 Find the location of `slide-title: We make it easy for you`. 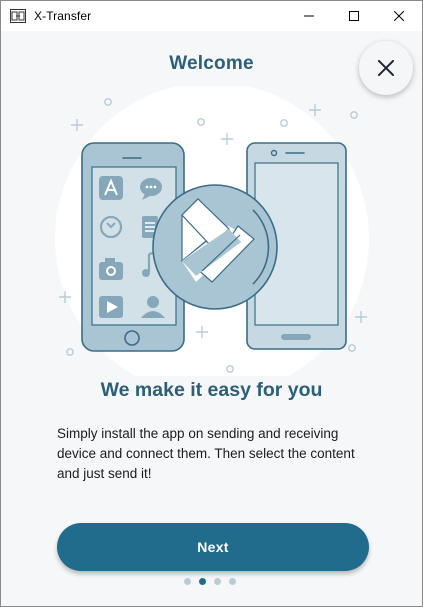

slide-title: We make it easy for you is located at coordinates (211, 390).